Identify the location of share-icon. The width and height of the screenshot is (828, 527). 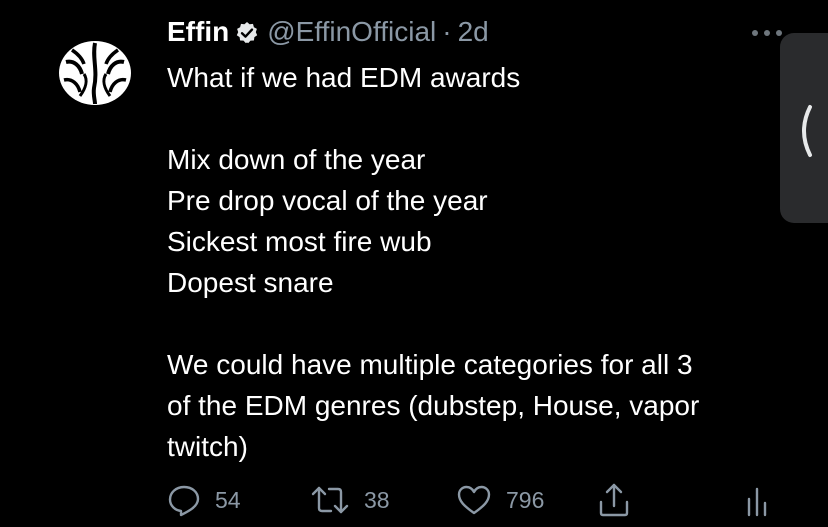
(614, 500).